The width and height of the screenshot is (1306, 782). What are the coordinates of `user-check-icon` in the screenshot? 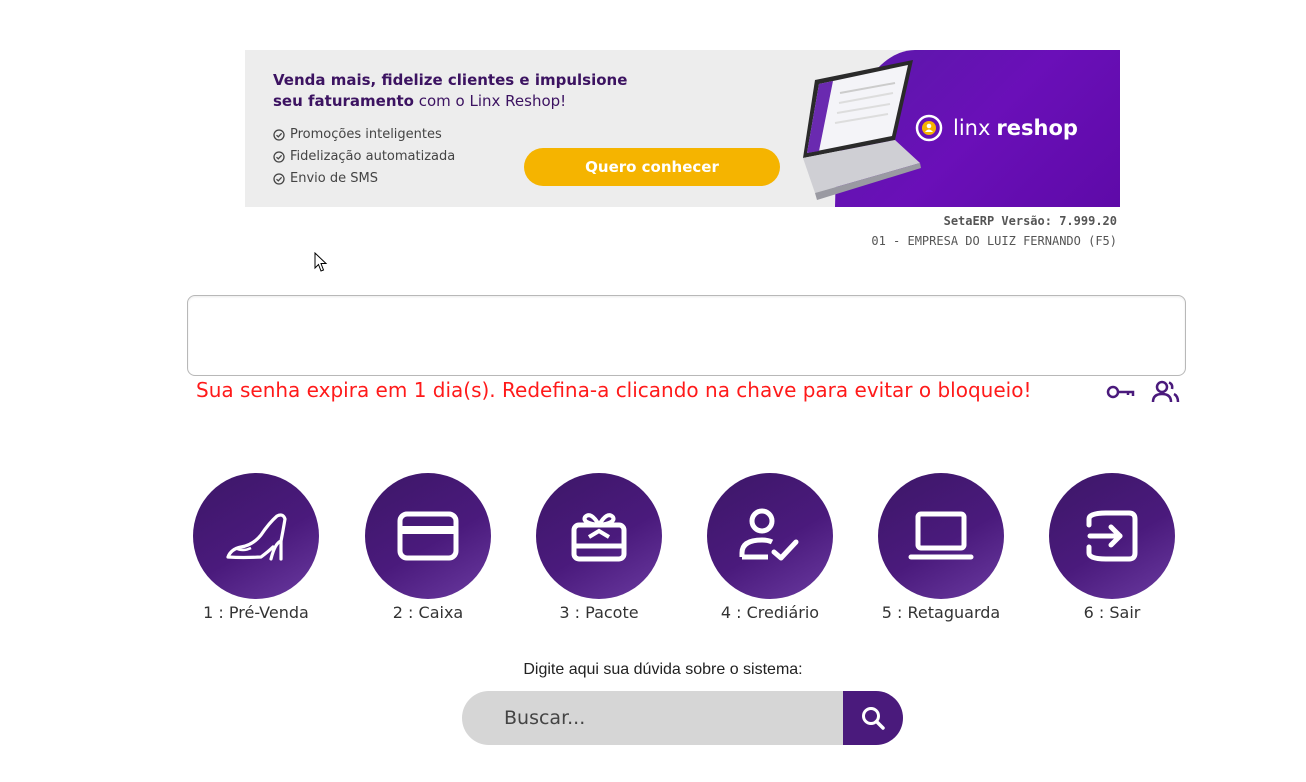 It's located at (769, 534).